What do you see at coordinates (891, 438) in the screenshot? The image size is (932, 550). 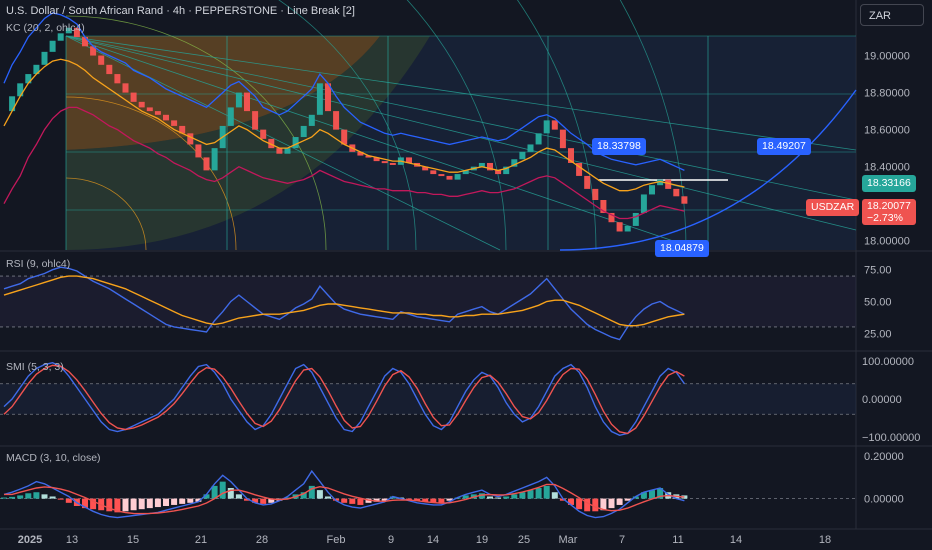 I see `smi-tick: −100.00000` at bounding box center [891, 438].